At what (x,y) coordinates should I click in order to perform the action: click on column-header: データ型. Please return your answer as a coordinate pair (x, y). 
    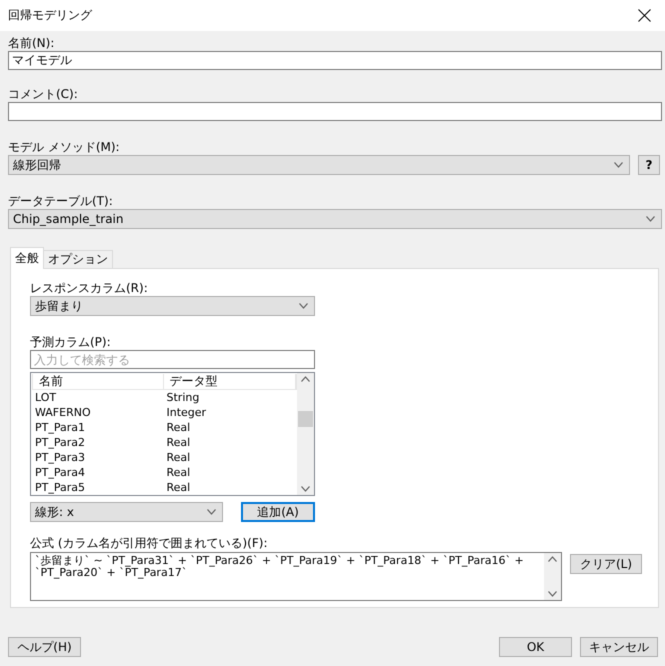
    Looking at the image, I should click on (230, 381).